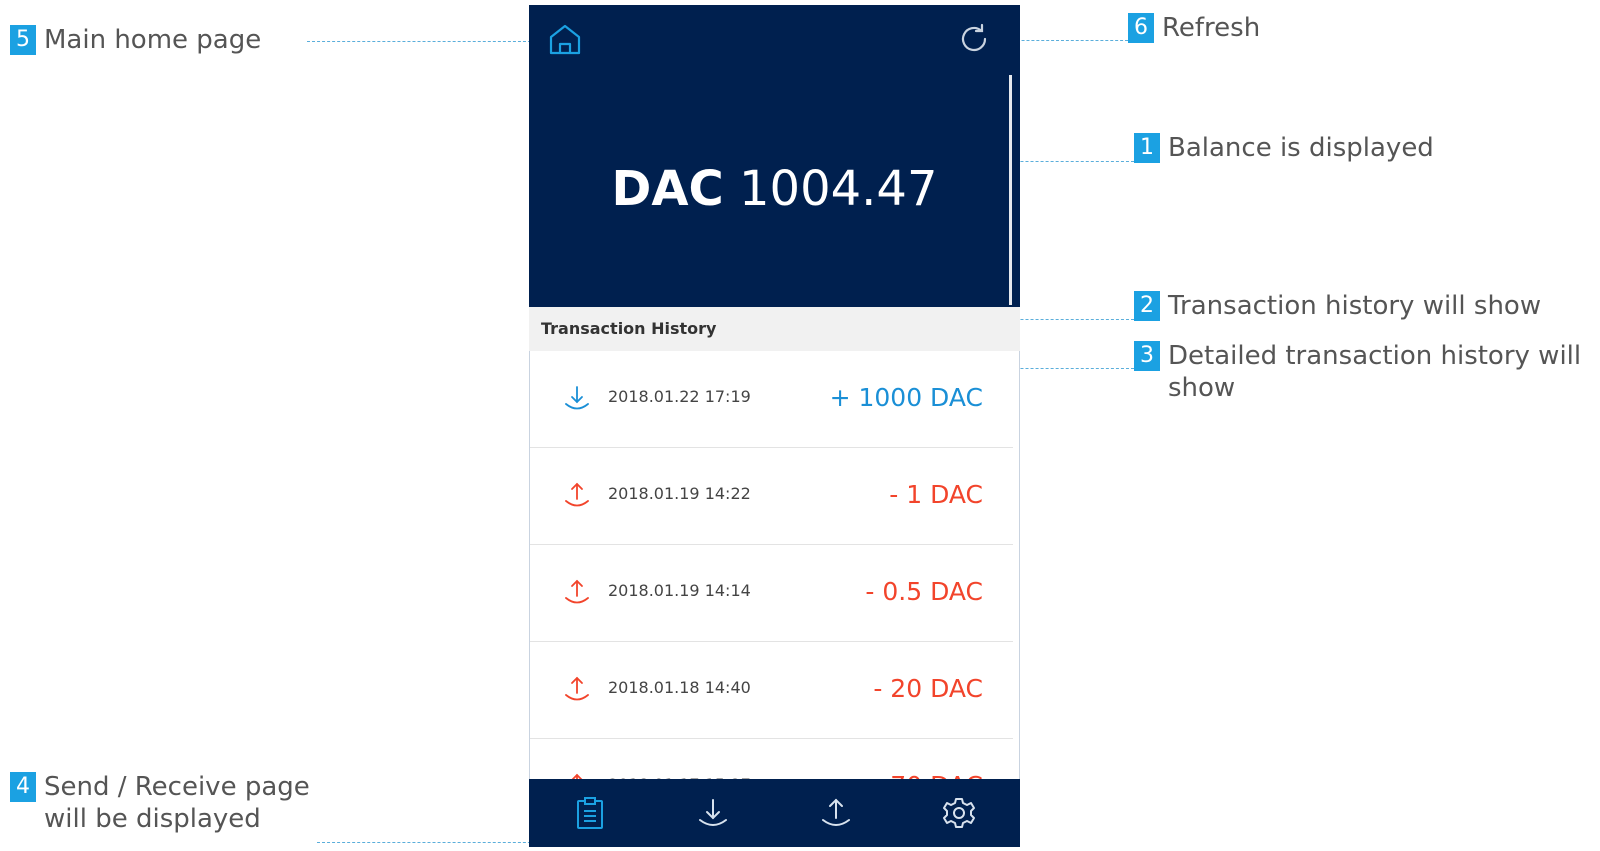 The width and height of the screenshot is (1600, 851). I want to click on balance-amount: 1004.47, so click(838, 189).